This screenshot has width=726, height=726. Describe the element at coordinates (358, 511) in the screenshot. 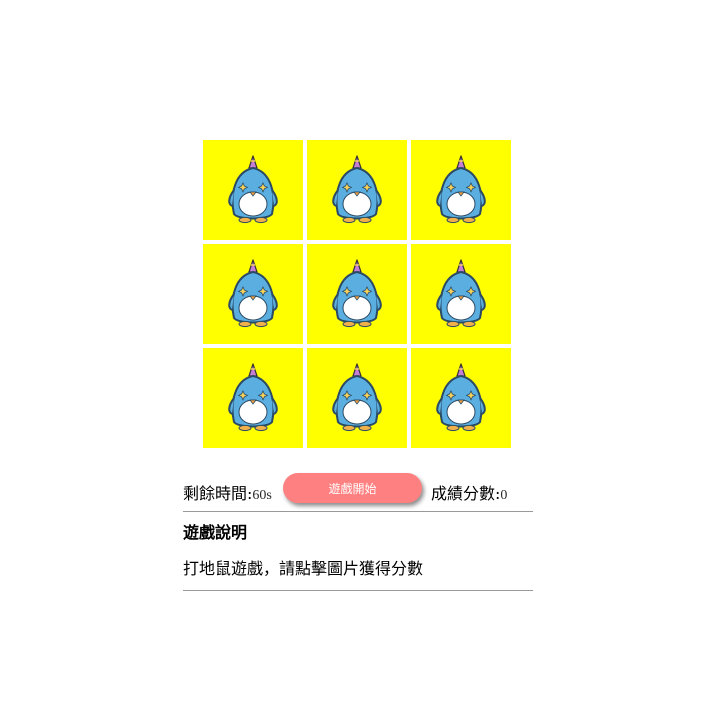

I see `divider-top` at that location.